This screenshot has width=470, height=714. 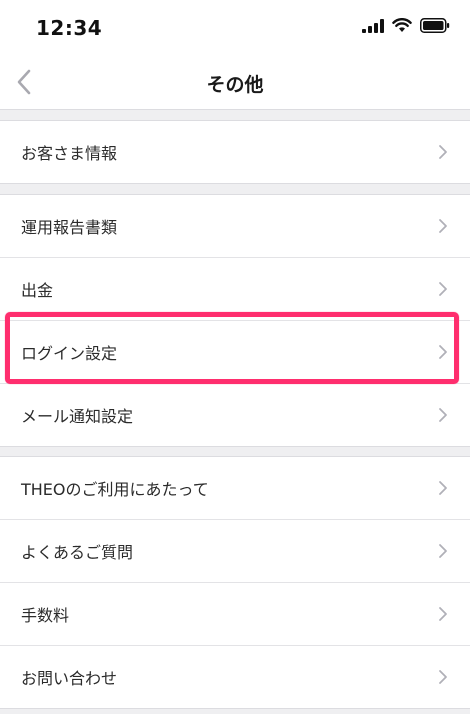 I want to click on list-item-login-settings: ログイン設定, so click(x=235, y=351).